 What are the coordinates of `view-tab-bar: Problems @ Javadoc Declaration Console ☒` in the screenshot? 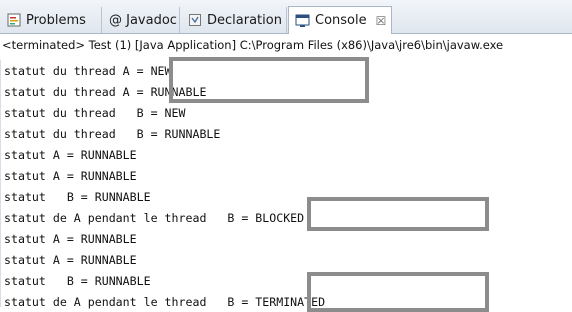 It's located at (286, 17).